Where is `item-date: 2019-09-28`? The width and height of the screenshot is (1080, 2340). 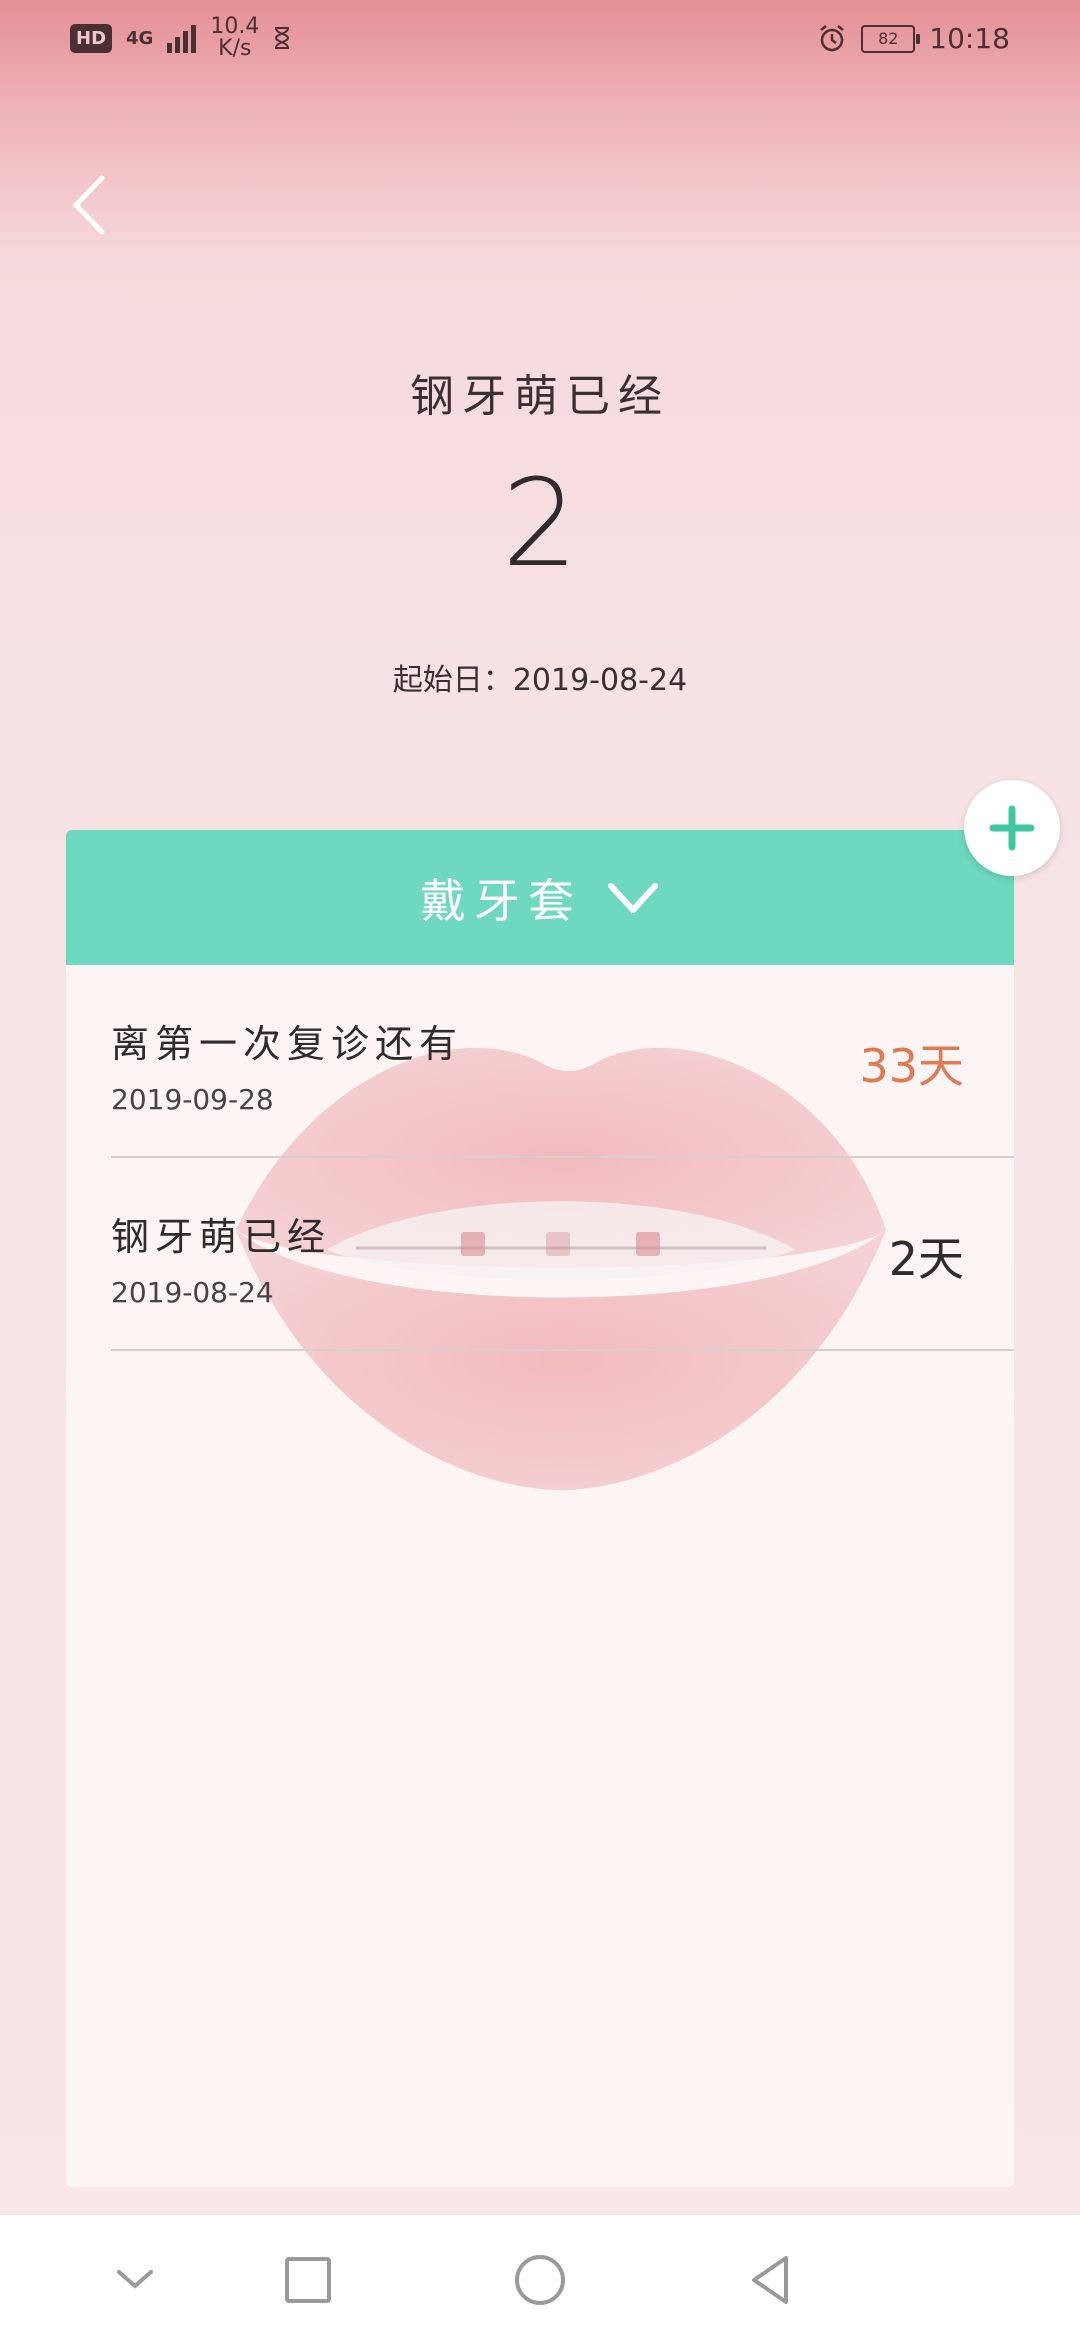
item-date: 2019-09-28 is located at coordinates (192, 1099).